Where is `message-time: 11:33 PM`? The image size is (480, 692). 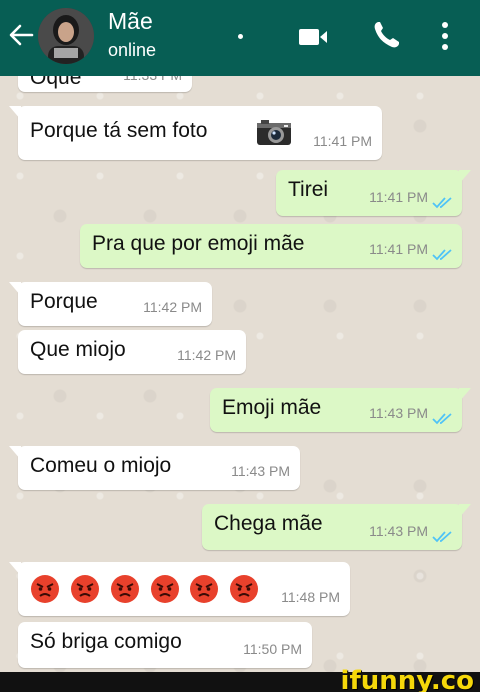 message-time: 11:33 PM is located at coordinates (152, 82).